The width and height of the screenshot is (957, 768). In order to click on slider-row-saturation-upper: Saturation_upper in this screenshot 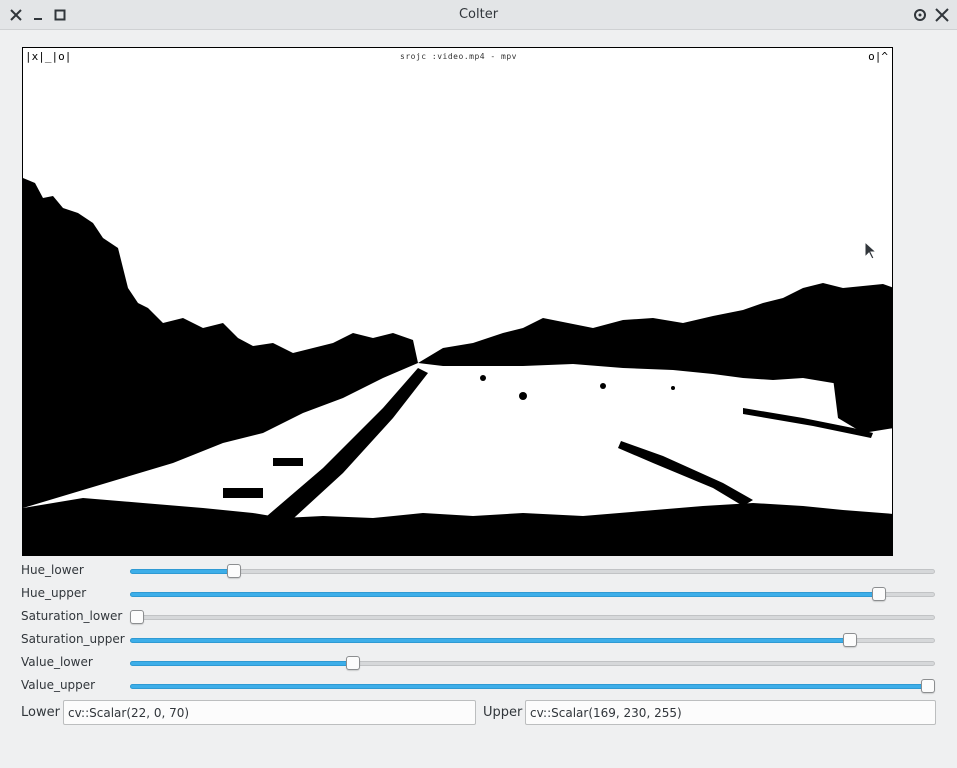, I will do `click(478, 639)`.